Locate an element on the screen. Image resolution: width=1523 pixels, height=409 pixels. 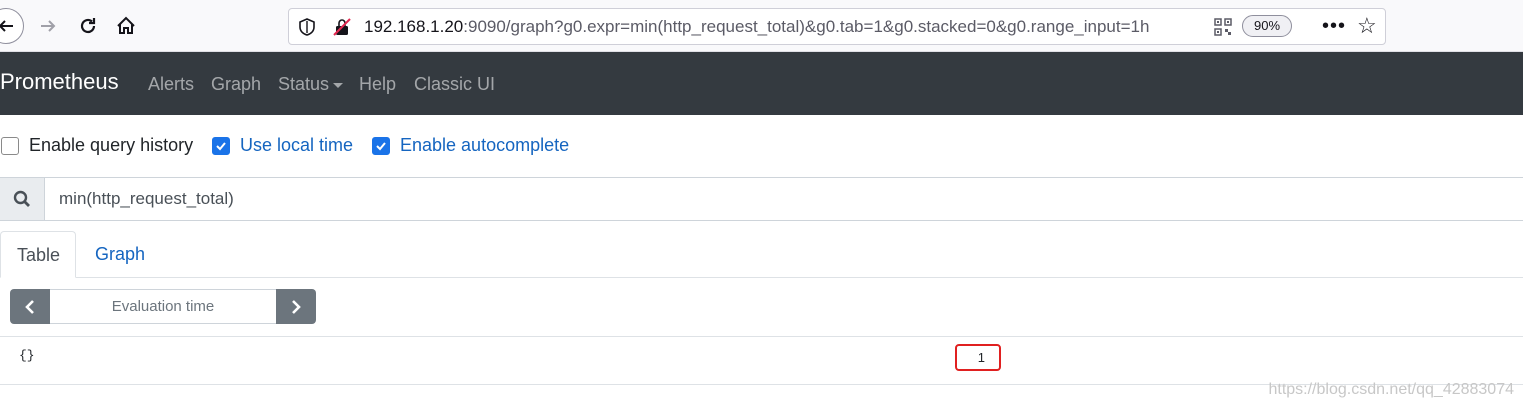
insecure-lock-icon is located at coordinates (342, 27).